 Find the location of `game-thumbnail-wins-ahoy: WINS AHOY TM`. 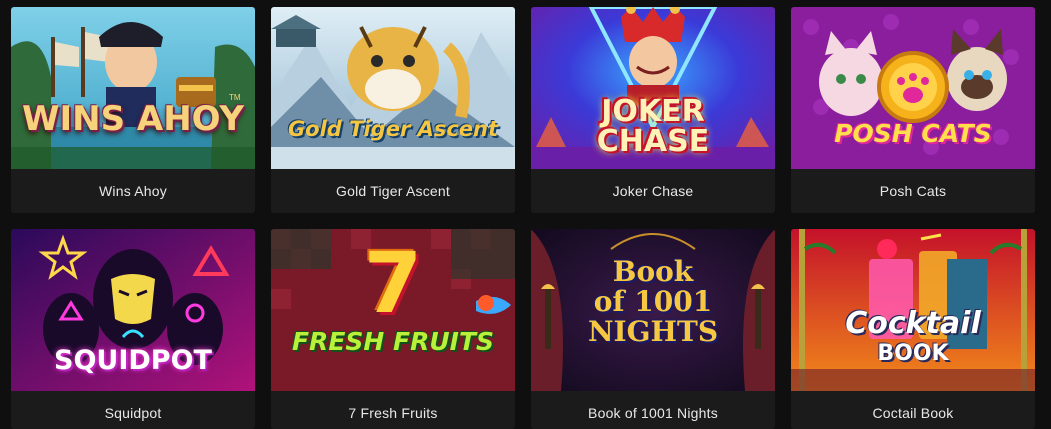

game-thumbnail-wins-ahoy: WINS AHOY TM is located at coordinates (133, 88).